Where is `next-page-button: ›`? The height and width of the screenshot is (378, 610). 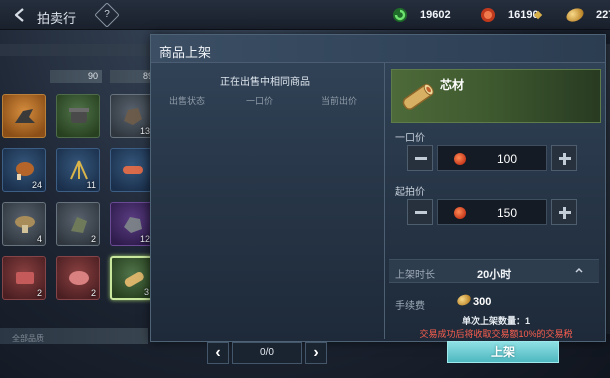 next-page-button: › is located at coordinates (316, 353).